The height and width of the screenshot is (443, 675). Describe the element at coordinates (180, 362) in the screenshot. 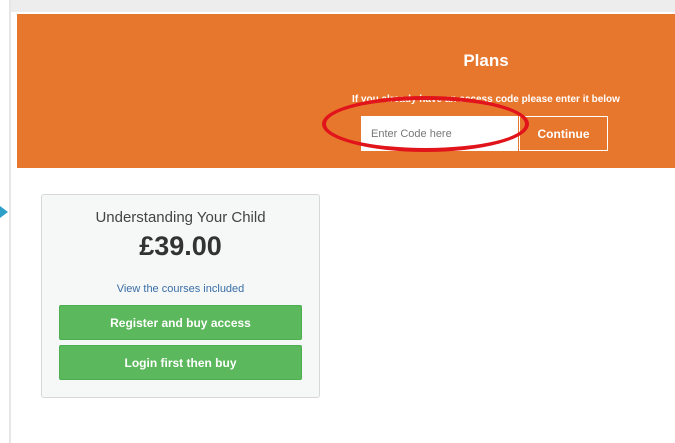

I see `login-then-buy-button: Login first then buy` at that location.